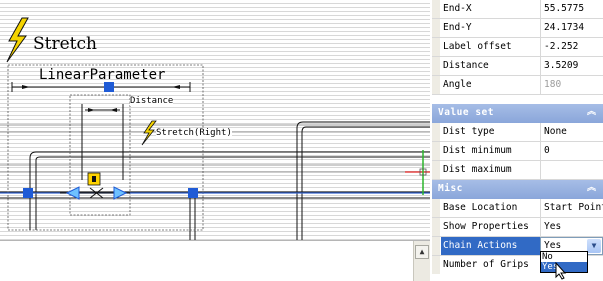 This screenshot has height=281, width=603. Describe the element at coordinates (571, 28) in the screenshot. I see `property-value: 24.1734` at that location.